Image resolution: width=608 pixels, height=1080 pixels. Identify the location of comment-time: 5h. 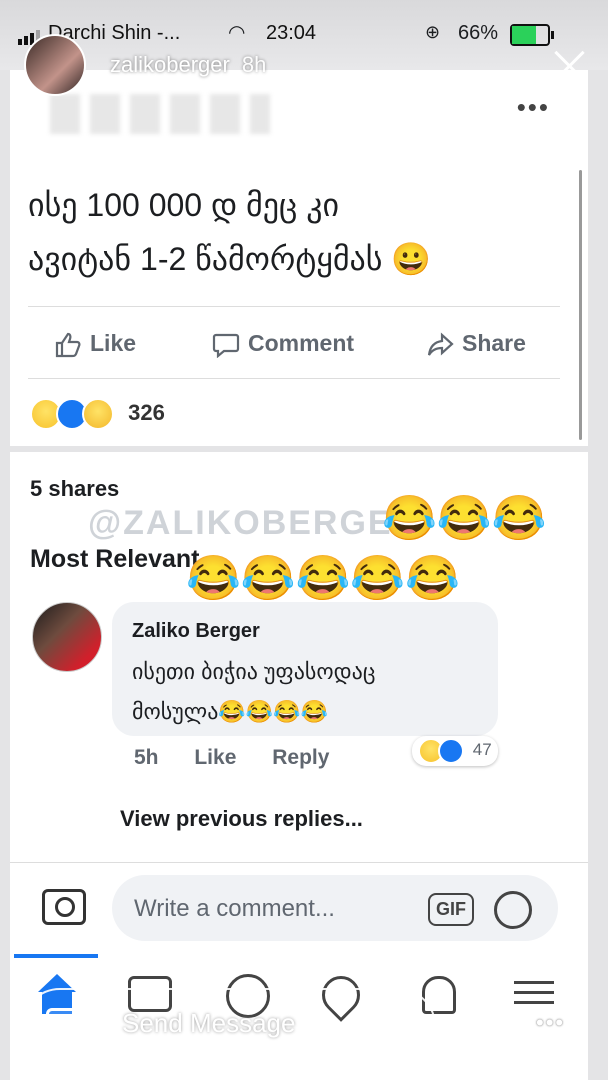
(146, 757).